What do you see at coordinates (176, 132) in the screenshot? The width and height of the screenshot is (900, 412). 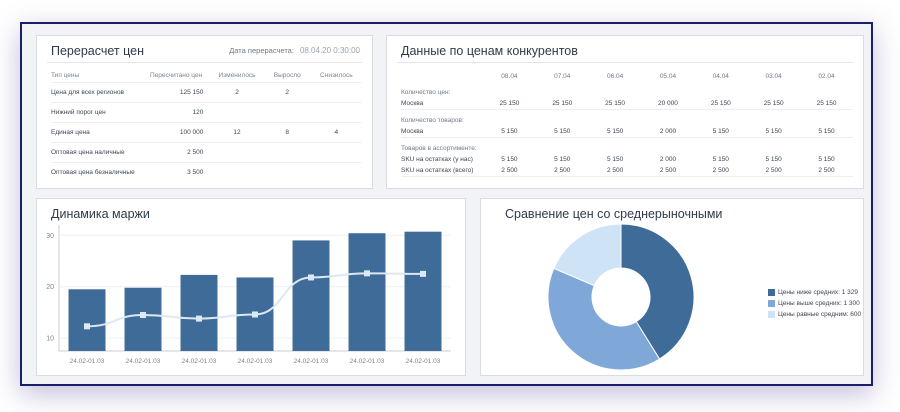 I see `recalc-cell: 100 000` at bounding box center [176, 132].